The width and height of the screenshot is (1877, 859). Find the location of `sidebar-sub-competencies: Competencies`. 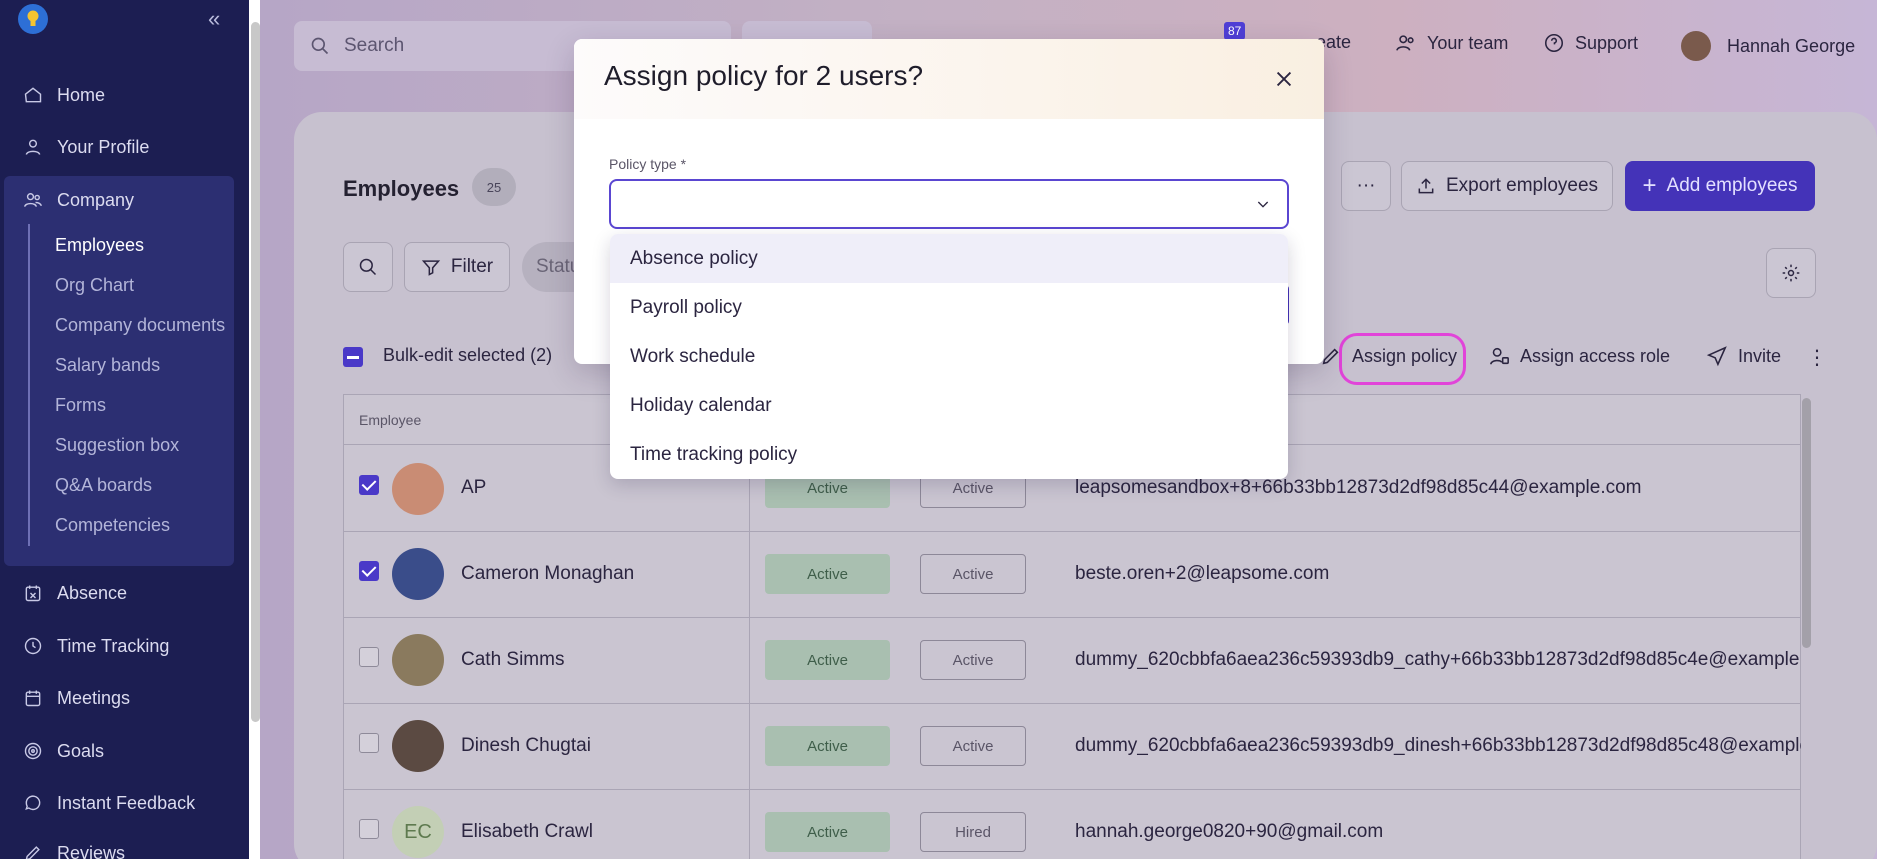

sidebar-sub-competencies: Competencies is located at coordinates (112, 525).